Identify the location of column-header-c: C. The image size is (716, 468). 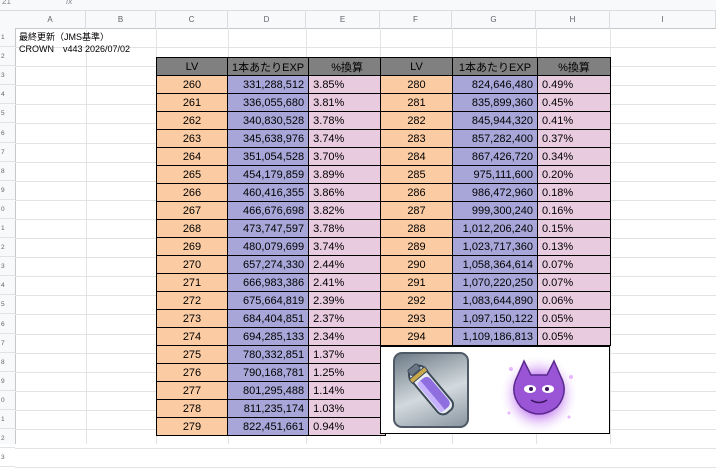
(192, 19).